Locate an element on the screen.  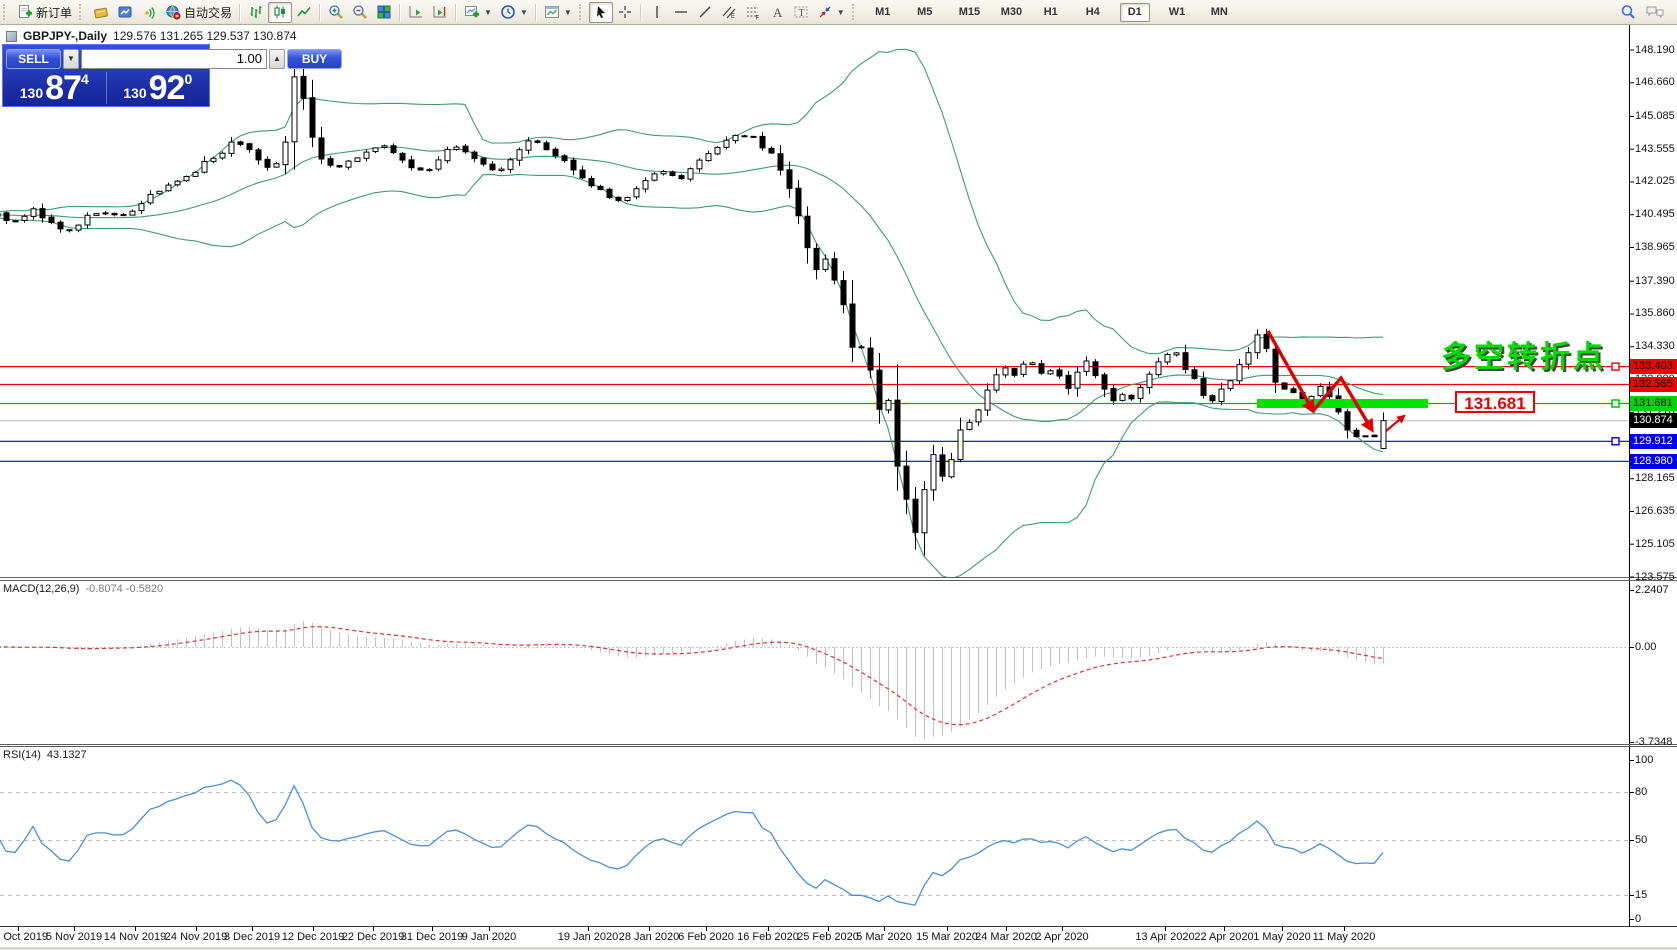
timeframe-m30-button: M30 is located at coordinates (1009, 12).